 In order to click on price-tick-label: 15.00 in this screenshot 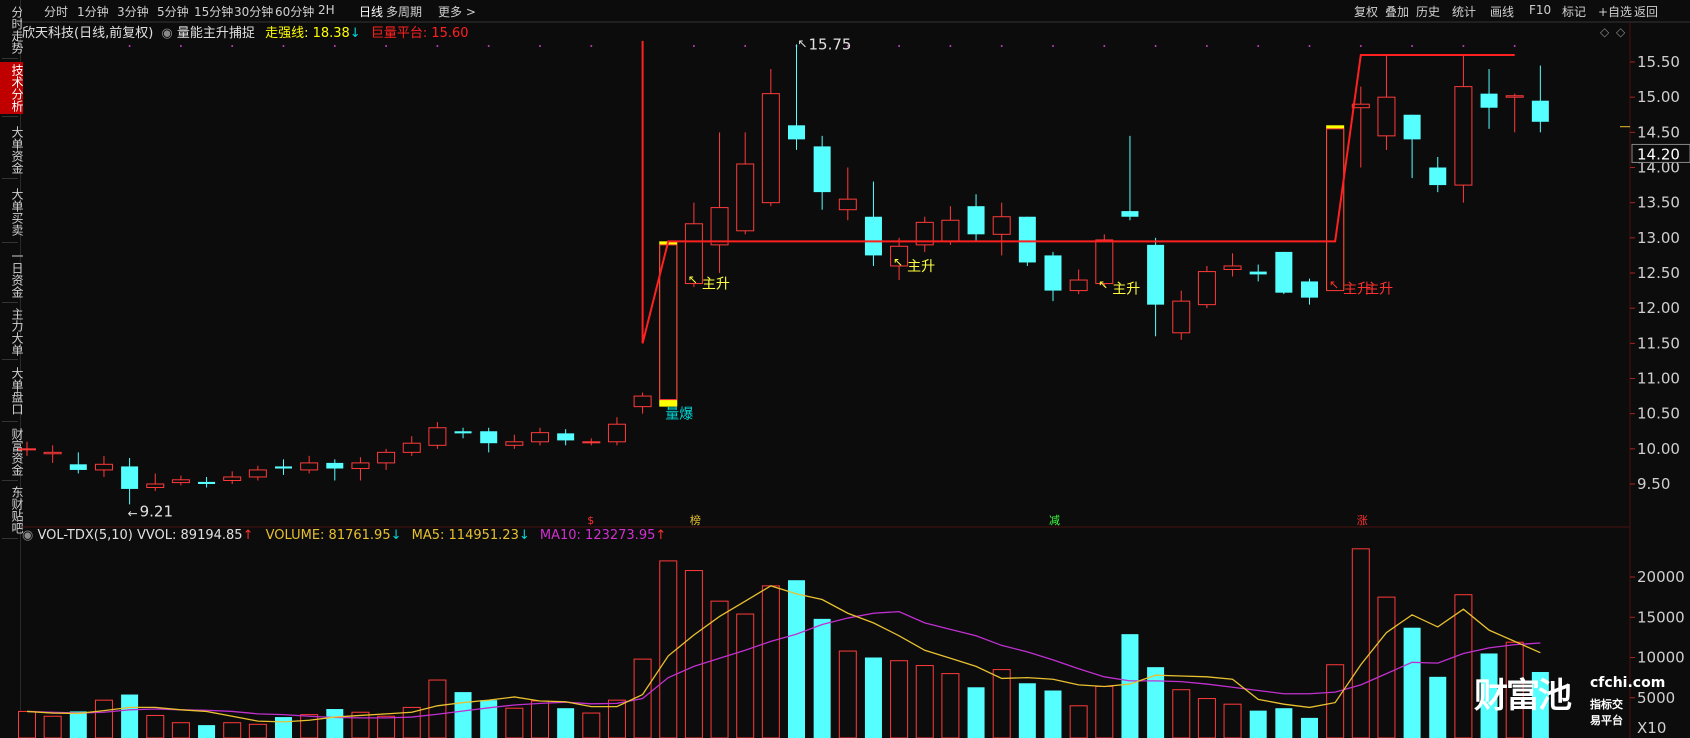, I will do `click(1658, 97)`.